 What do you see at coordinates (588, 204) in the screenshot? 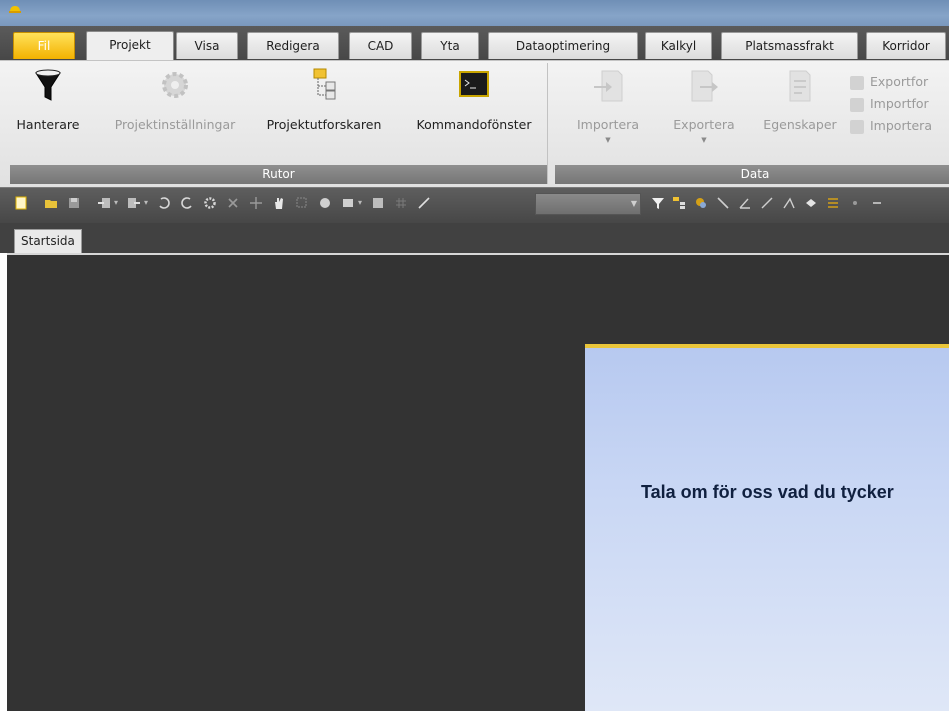
I see `toolbar-combobox: ▼` at bounding box center [588, 204].